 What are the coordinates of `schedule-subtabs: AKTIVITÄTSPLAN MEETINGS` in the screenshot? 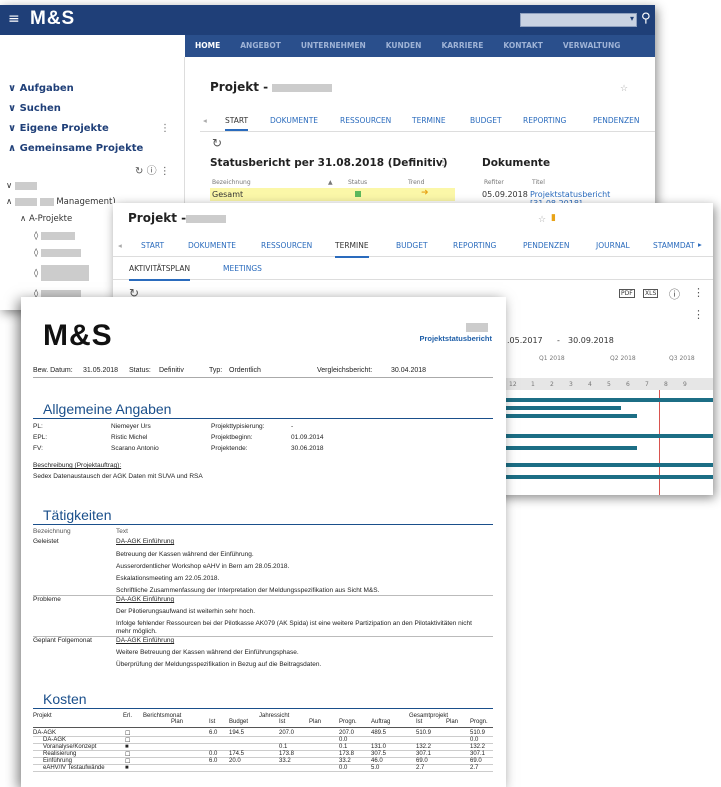 It's located at (413, 269).